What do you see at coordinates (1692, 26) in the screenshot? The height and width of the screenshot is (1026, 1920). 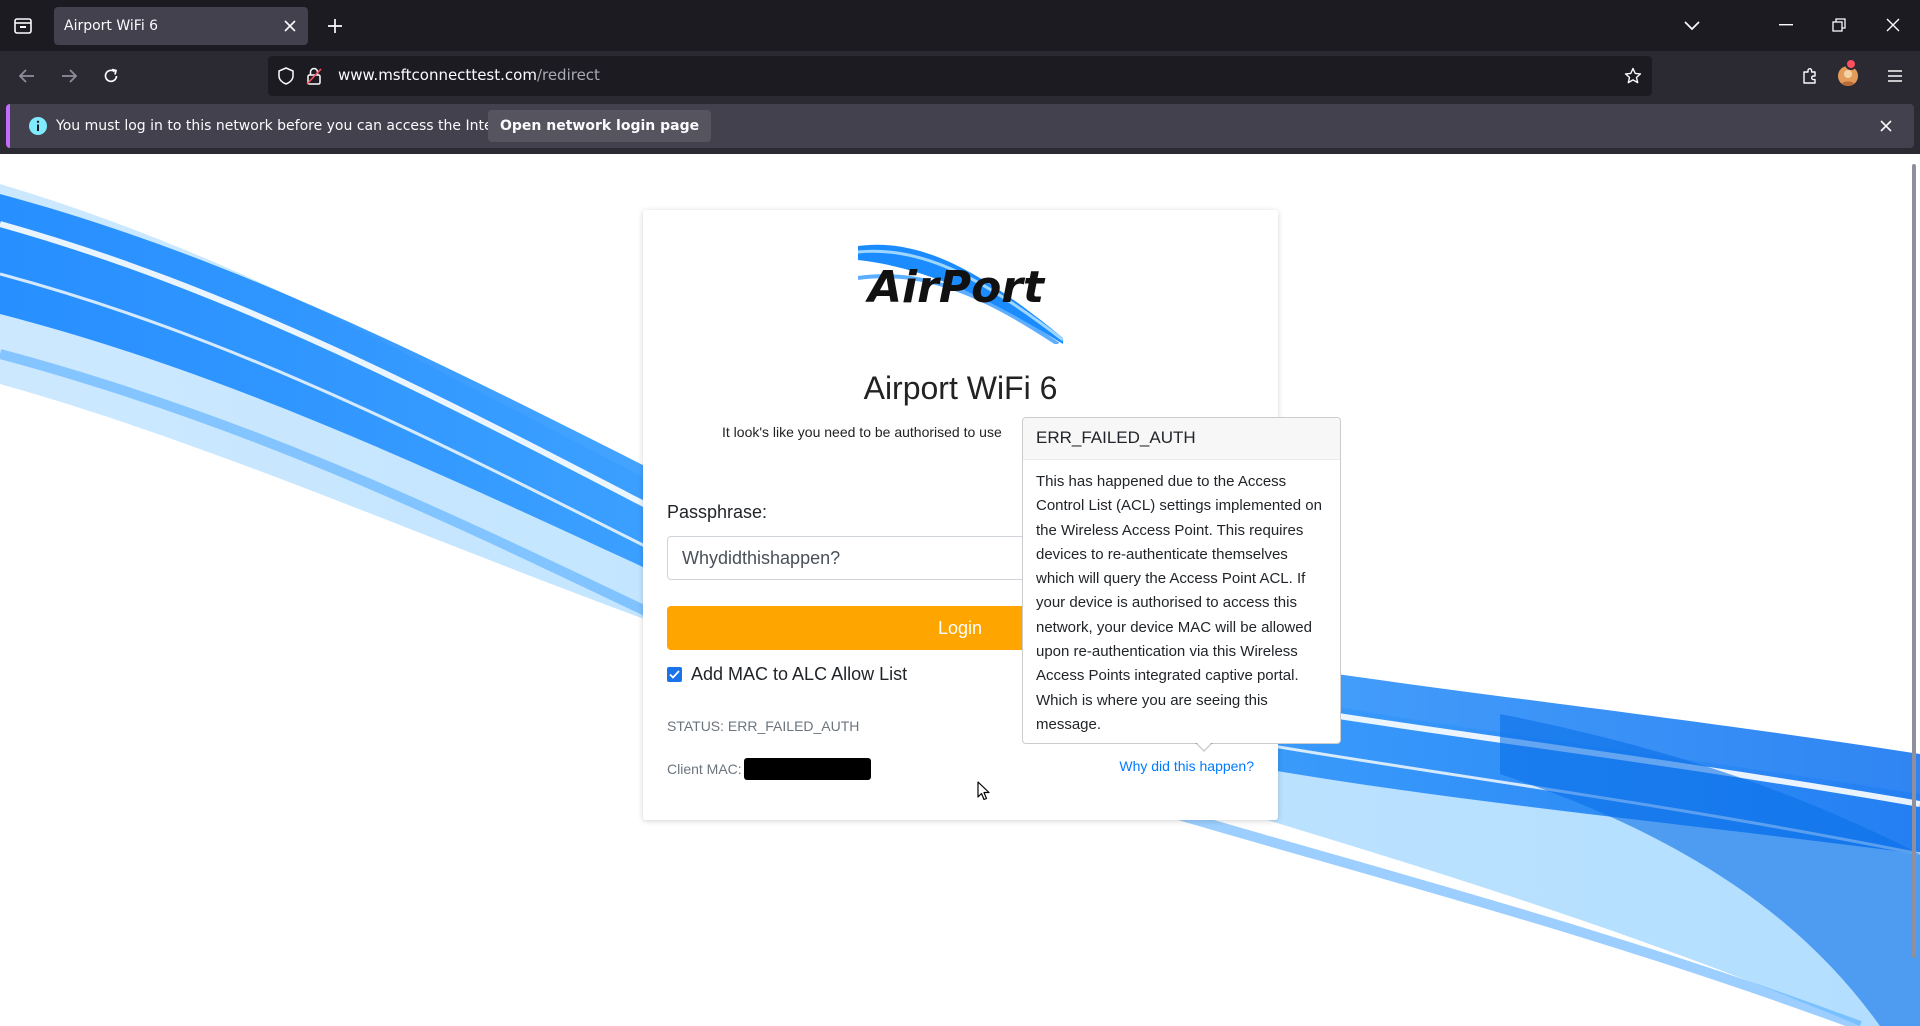 I see `list-all-tabs-chevron-icon` at bounding box center [1692, 26].